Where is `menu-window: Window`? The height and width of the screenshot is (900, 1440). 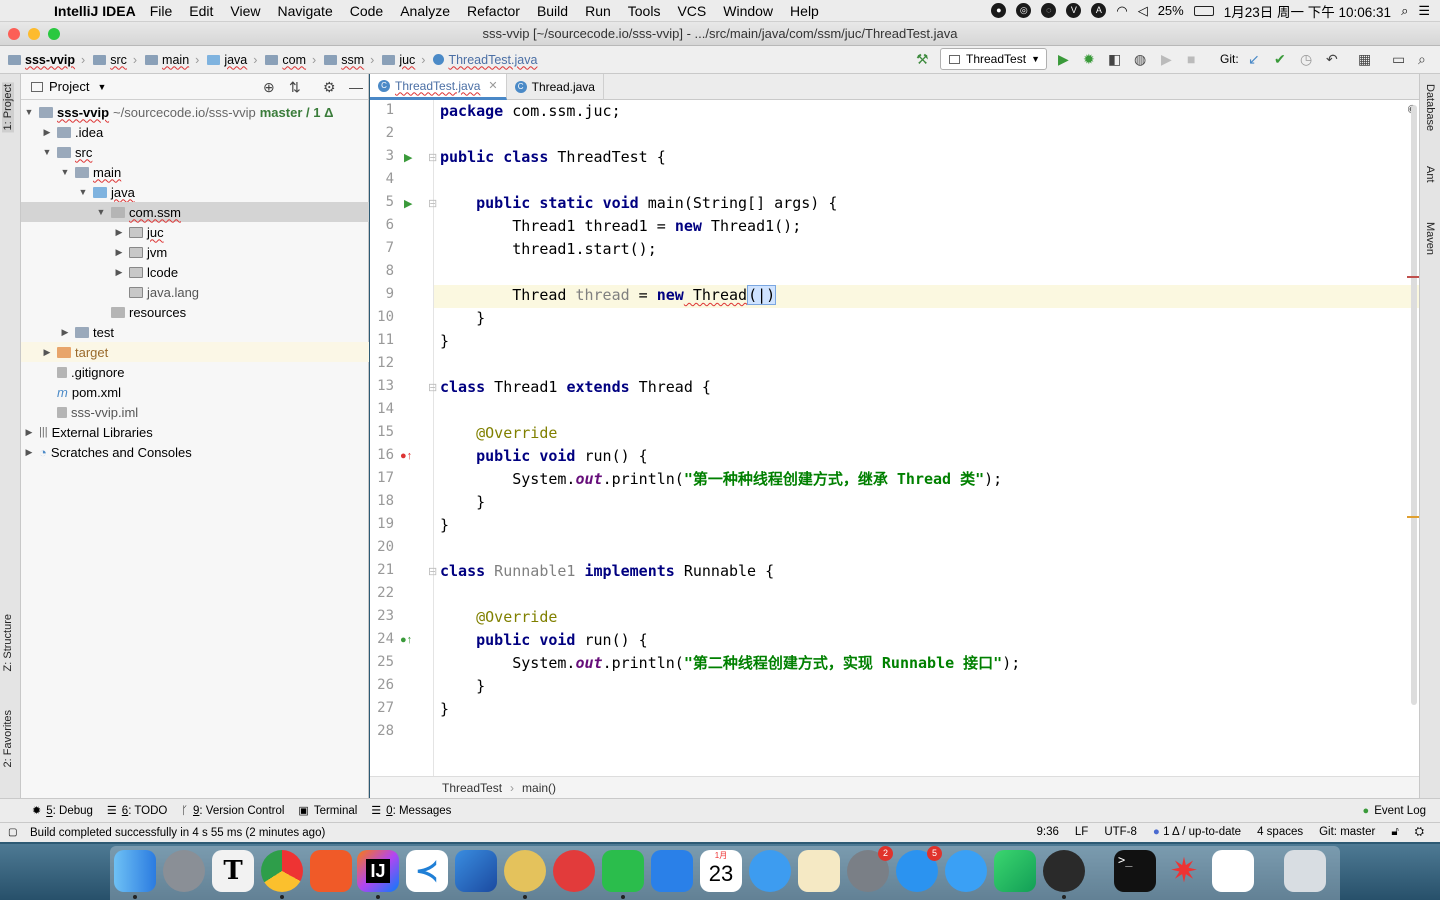 menu-window: Window is located at coordinates (748, 11).